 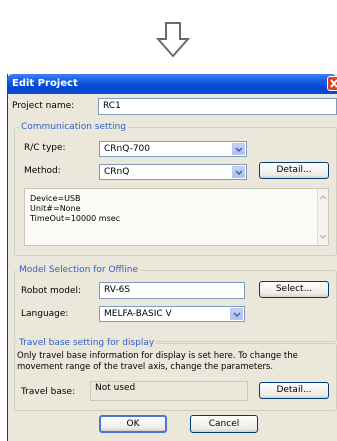 I want to click on method-dropdown-button, so click(x=238, y=172).